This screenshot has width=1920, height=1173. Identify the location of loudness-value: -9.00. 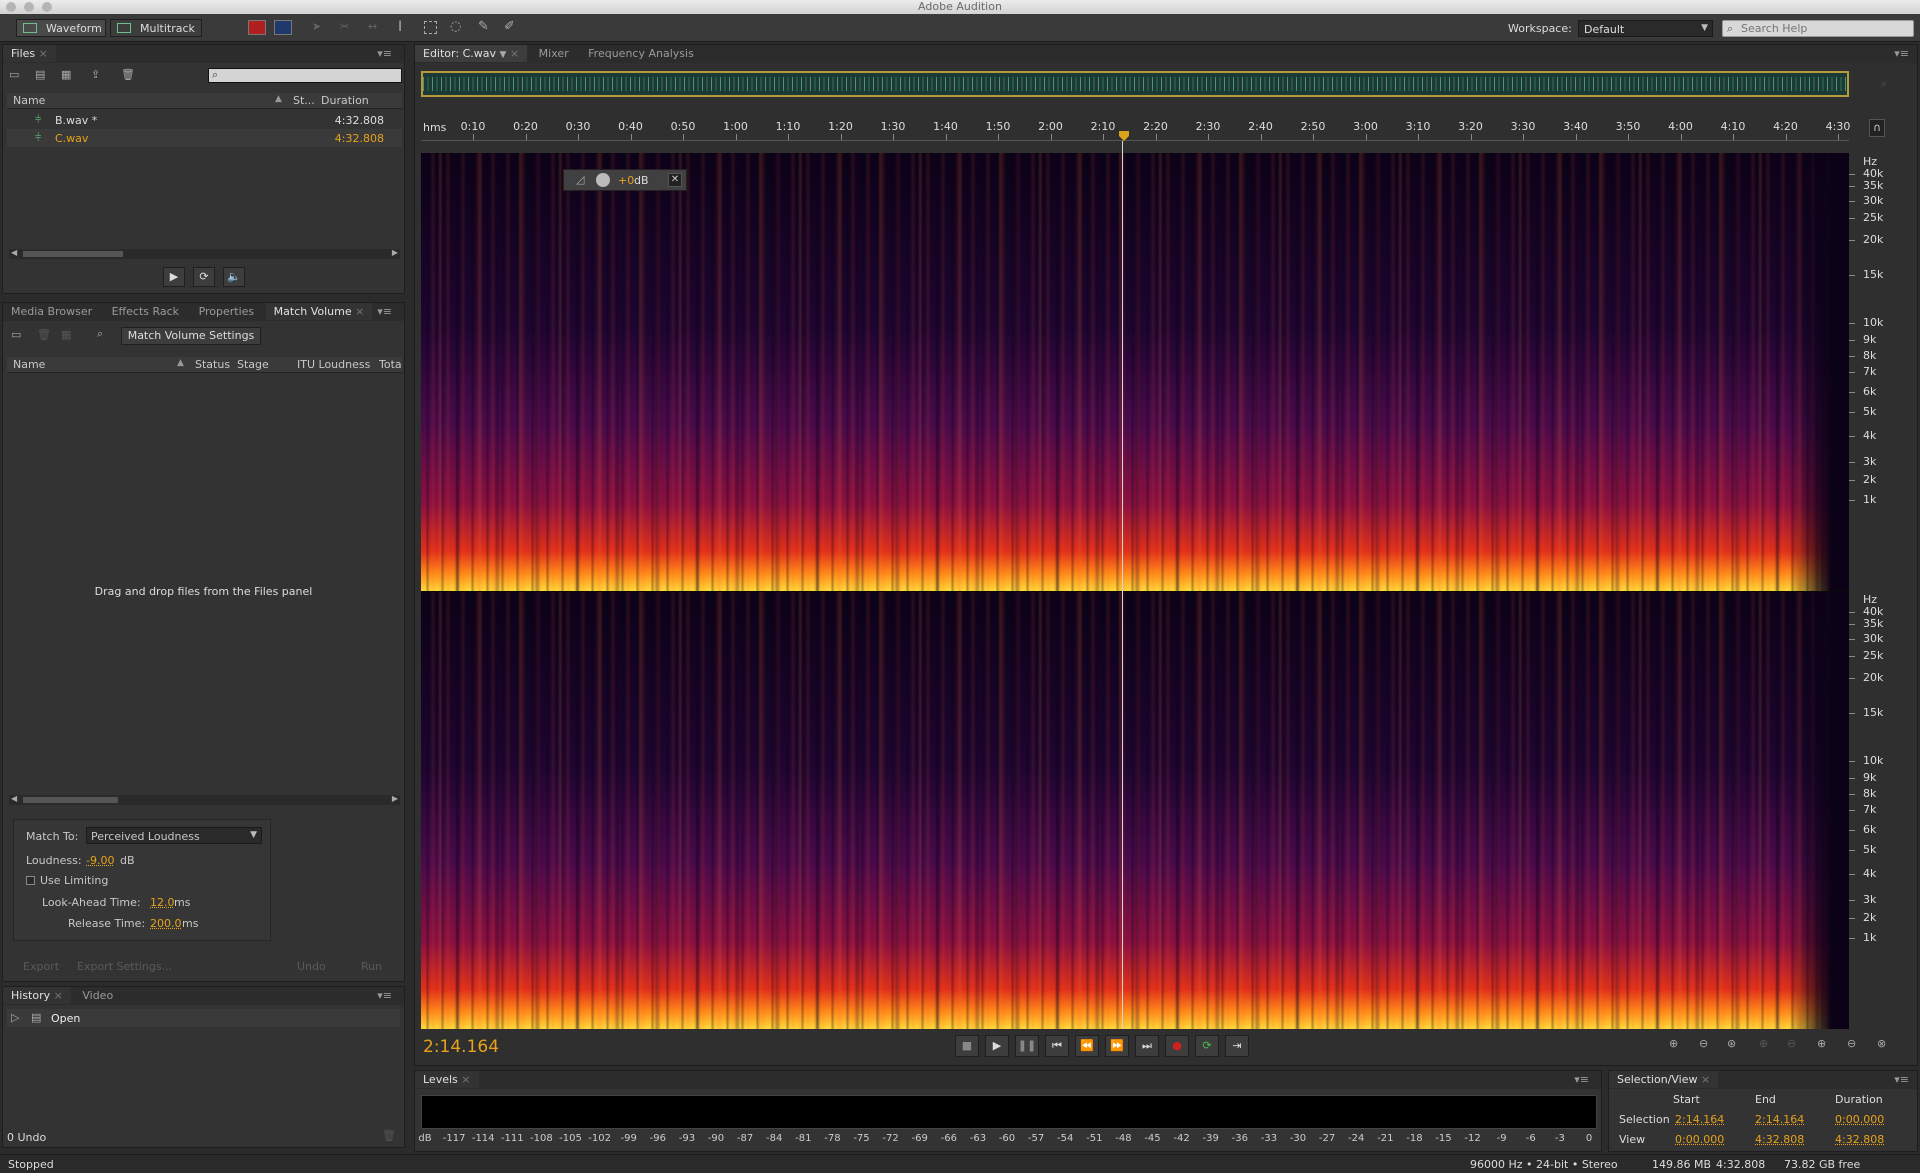
(100, 860).